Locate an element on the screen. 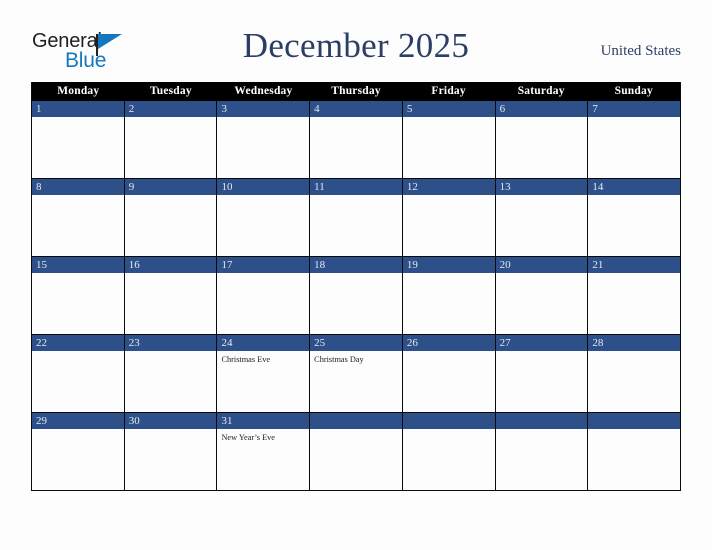 Image resolution: width=712 pixels, height=550 pixels. day-number-band: 26 is located at coordinates (448, 343).